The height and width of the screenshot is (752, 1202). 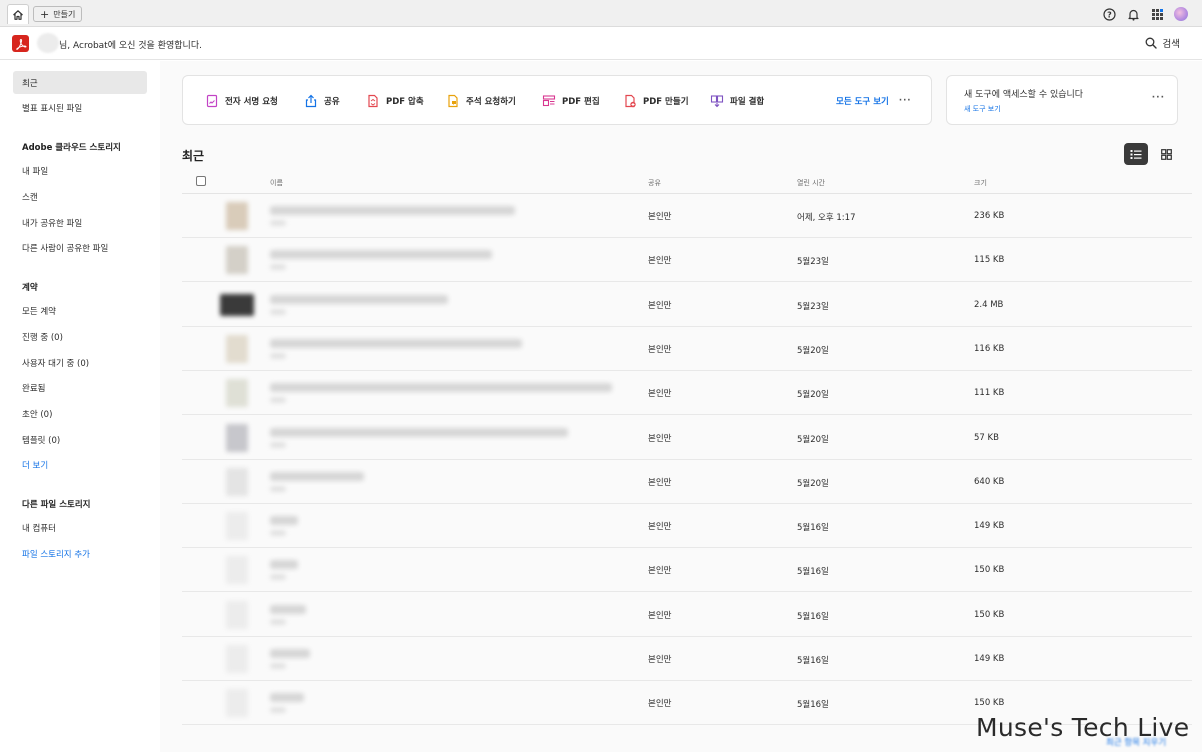 What do you see at coordinates (581, 102) in the screenshot?
I see `tool-label: PDF 편집` at bounding box center [581, 102].